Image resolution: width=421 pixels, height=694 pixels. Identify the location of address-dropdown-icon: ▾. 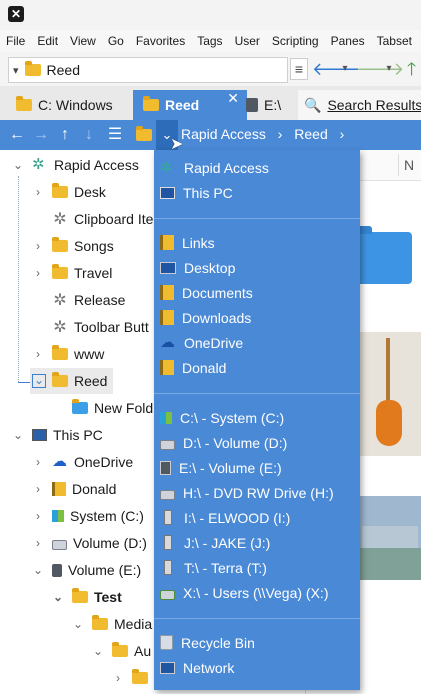
(16, 70).